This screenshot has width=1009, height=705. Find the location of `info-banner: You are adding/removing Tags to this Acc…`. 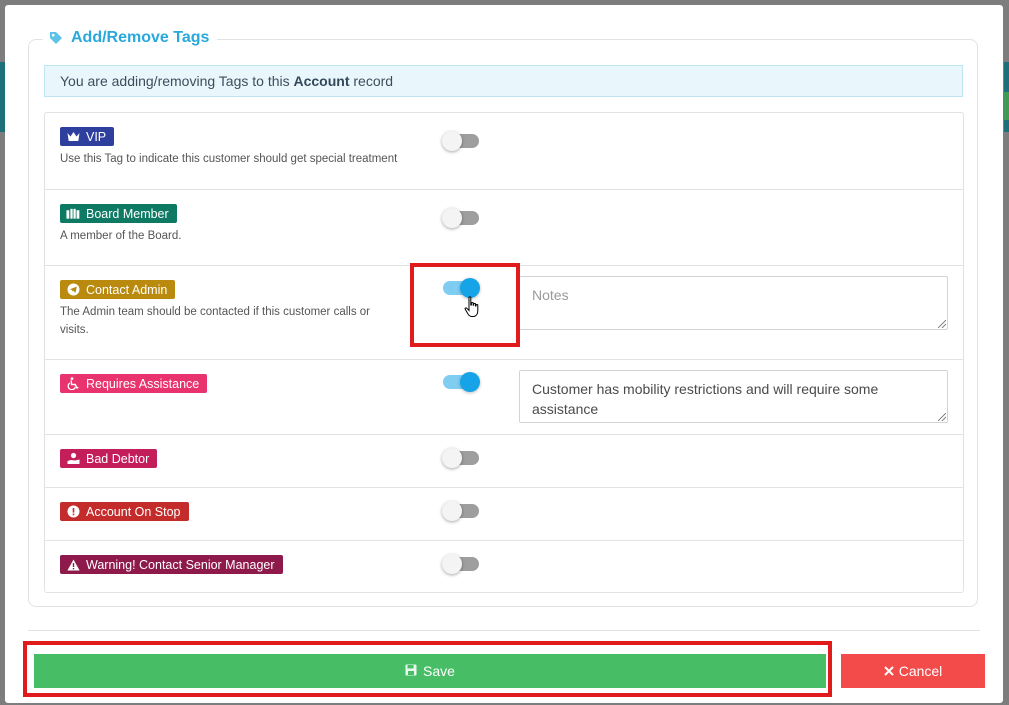

info-banner: You are adding/removing Tags to this Acc… is located at coordinates (503, 81).